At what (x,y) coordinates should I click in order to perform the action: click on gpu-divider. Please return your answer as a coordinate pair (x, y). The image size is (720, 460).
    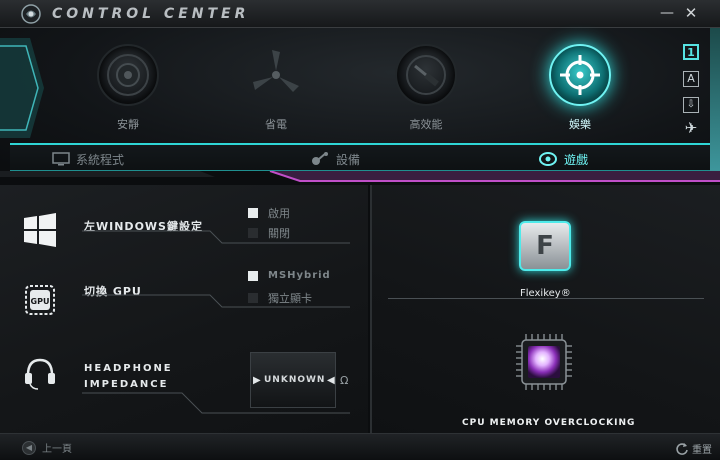
    Looking at the image, I should click on (216, 301).